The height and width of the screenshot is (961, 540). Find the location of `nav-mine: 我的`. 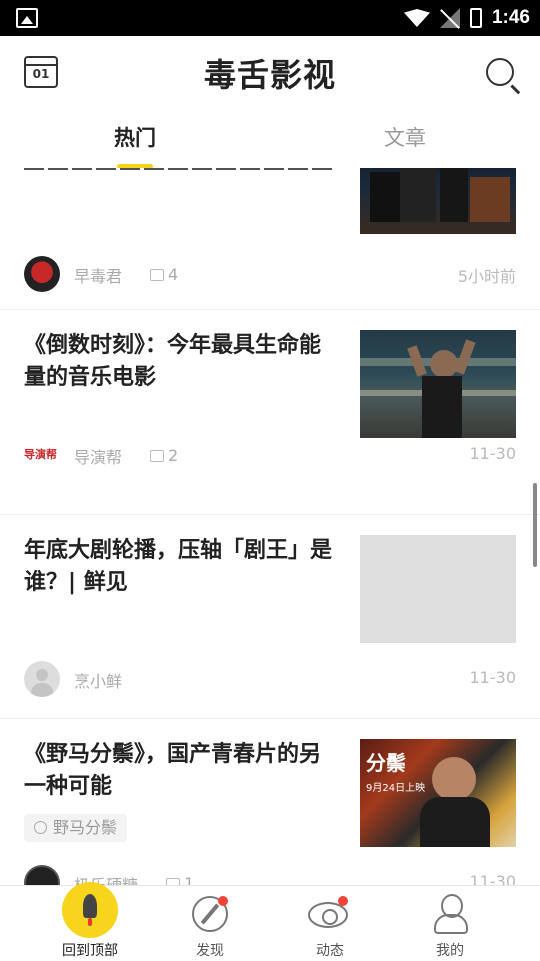

nav-mine: 我的 is located at coordinates (450, 923).